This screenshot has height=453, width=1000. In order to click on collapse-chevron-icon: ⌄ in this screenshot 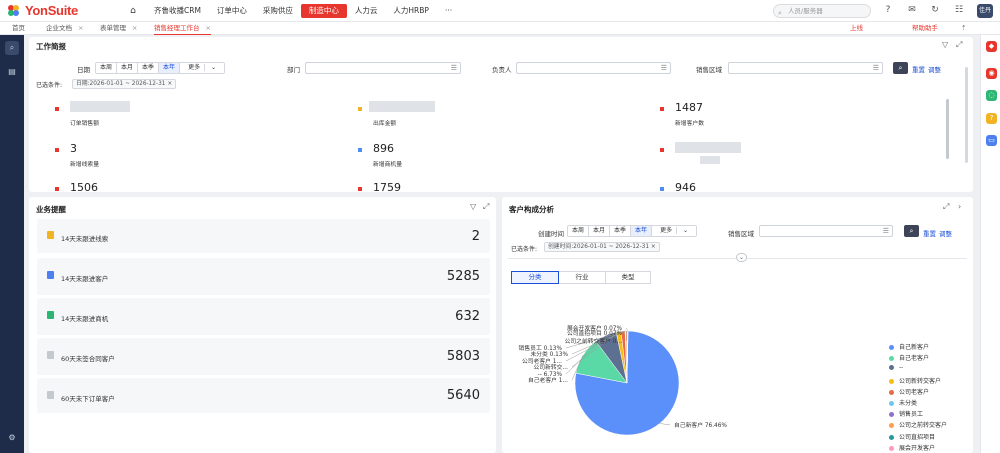, I will do `click(741, 257)`.